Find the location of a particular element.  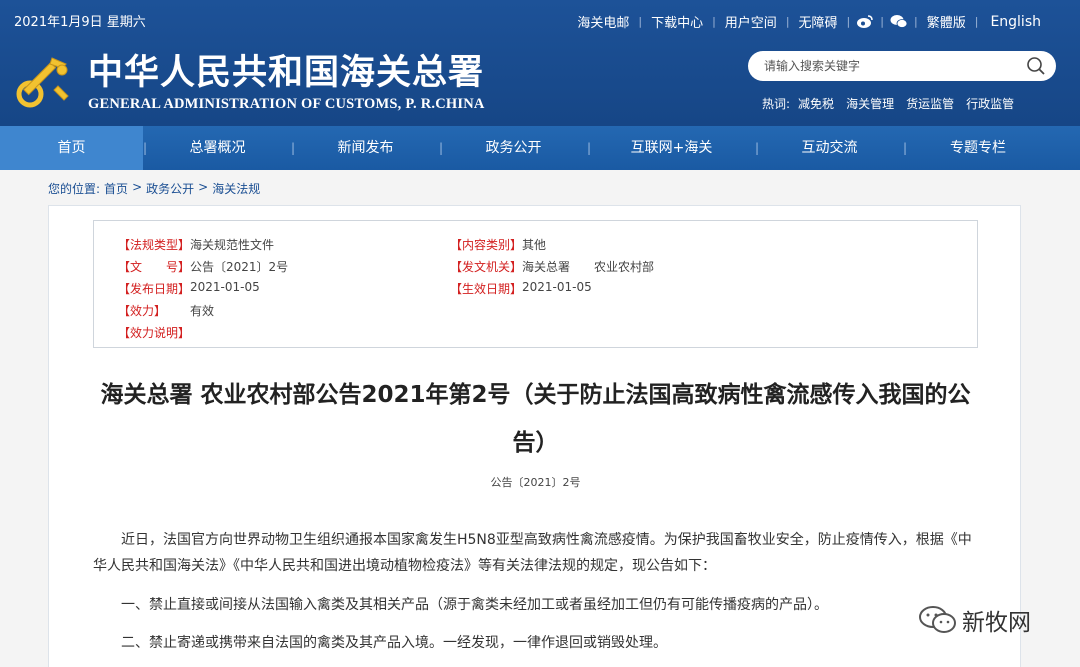

search-input is located at coordinates (894, 66).